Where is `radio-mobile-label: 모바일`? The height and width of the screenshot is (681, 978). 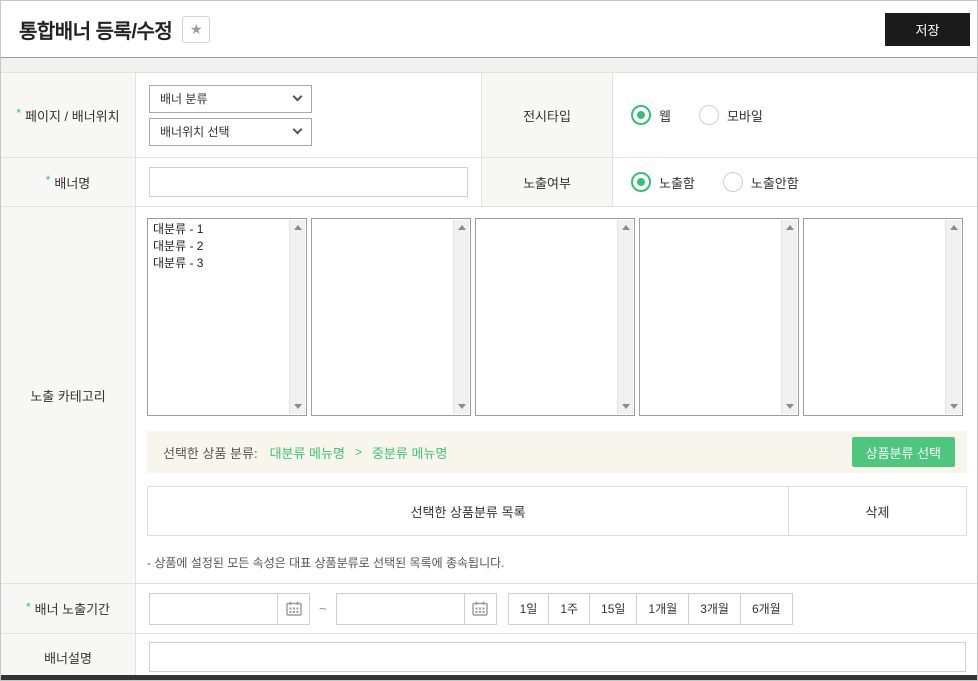 radio-mobile-label: 모바일 is located at coordinates (744, 116).